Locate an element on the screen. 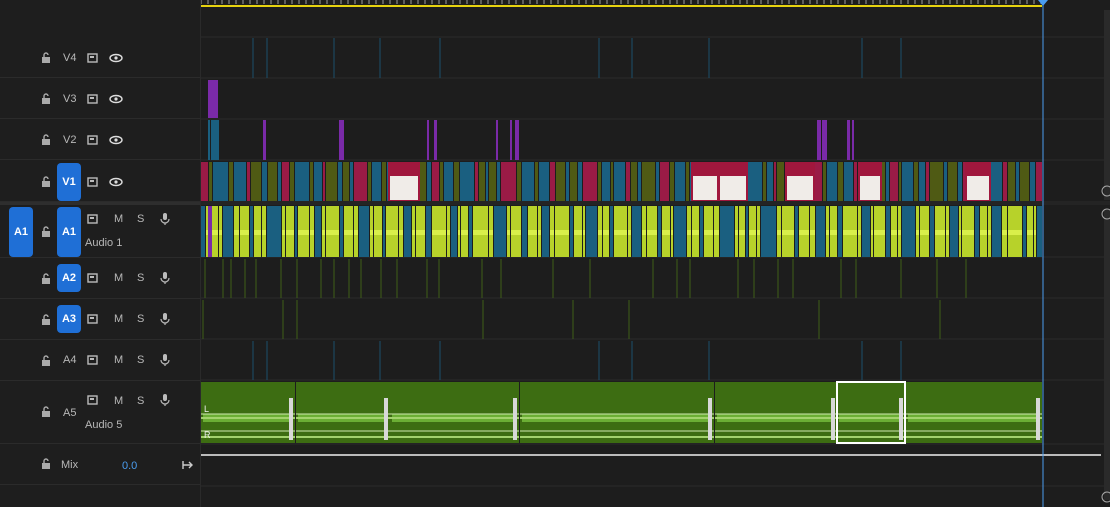 The image size is (1110, 507). track-header-v3: V3 is located at coordinates (100, 99).